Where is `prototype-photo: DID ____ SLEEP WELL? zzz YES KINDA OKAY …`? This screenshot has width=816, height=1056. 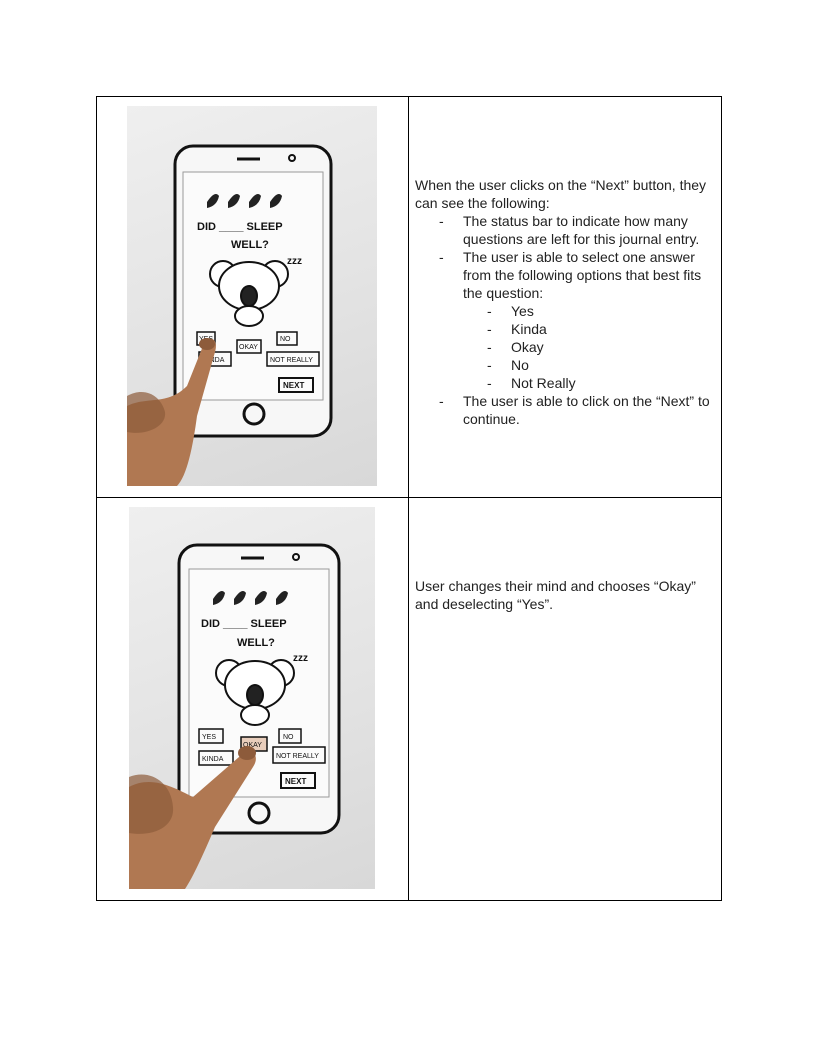
prototype-photo: DID ____ SLEEP WELL? zzz YES KINDA OKAY … is located at coordinates (252, 698).